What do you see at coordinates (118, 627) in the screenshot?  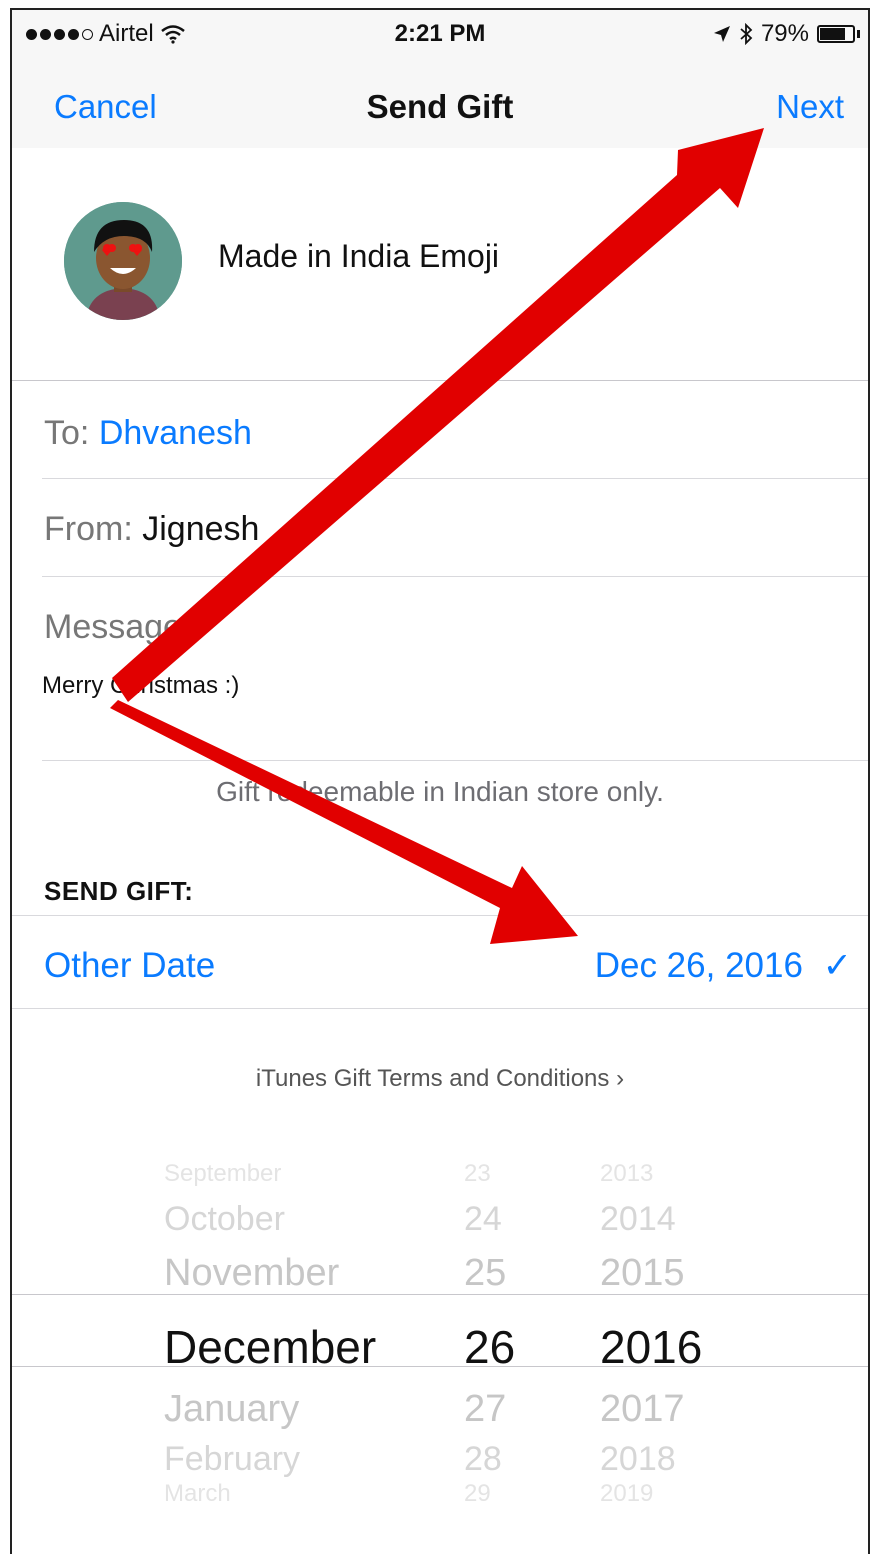 I see `message-label: Message:` at bounding box center [118, 627].